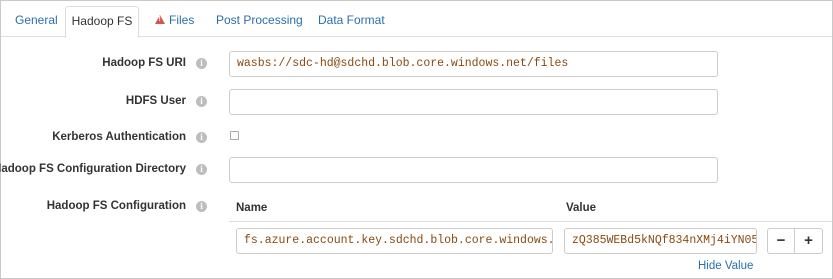 The image size is (833, 279). What do you see at coordinates (351, 21) in the screenshot?
I see `tab-data-format: Data Format` at bounding box center [351, 21].